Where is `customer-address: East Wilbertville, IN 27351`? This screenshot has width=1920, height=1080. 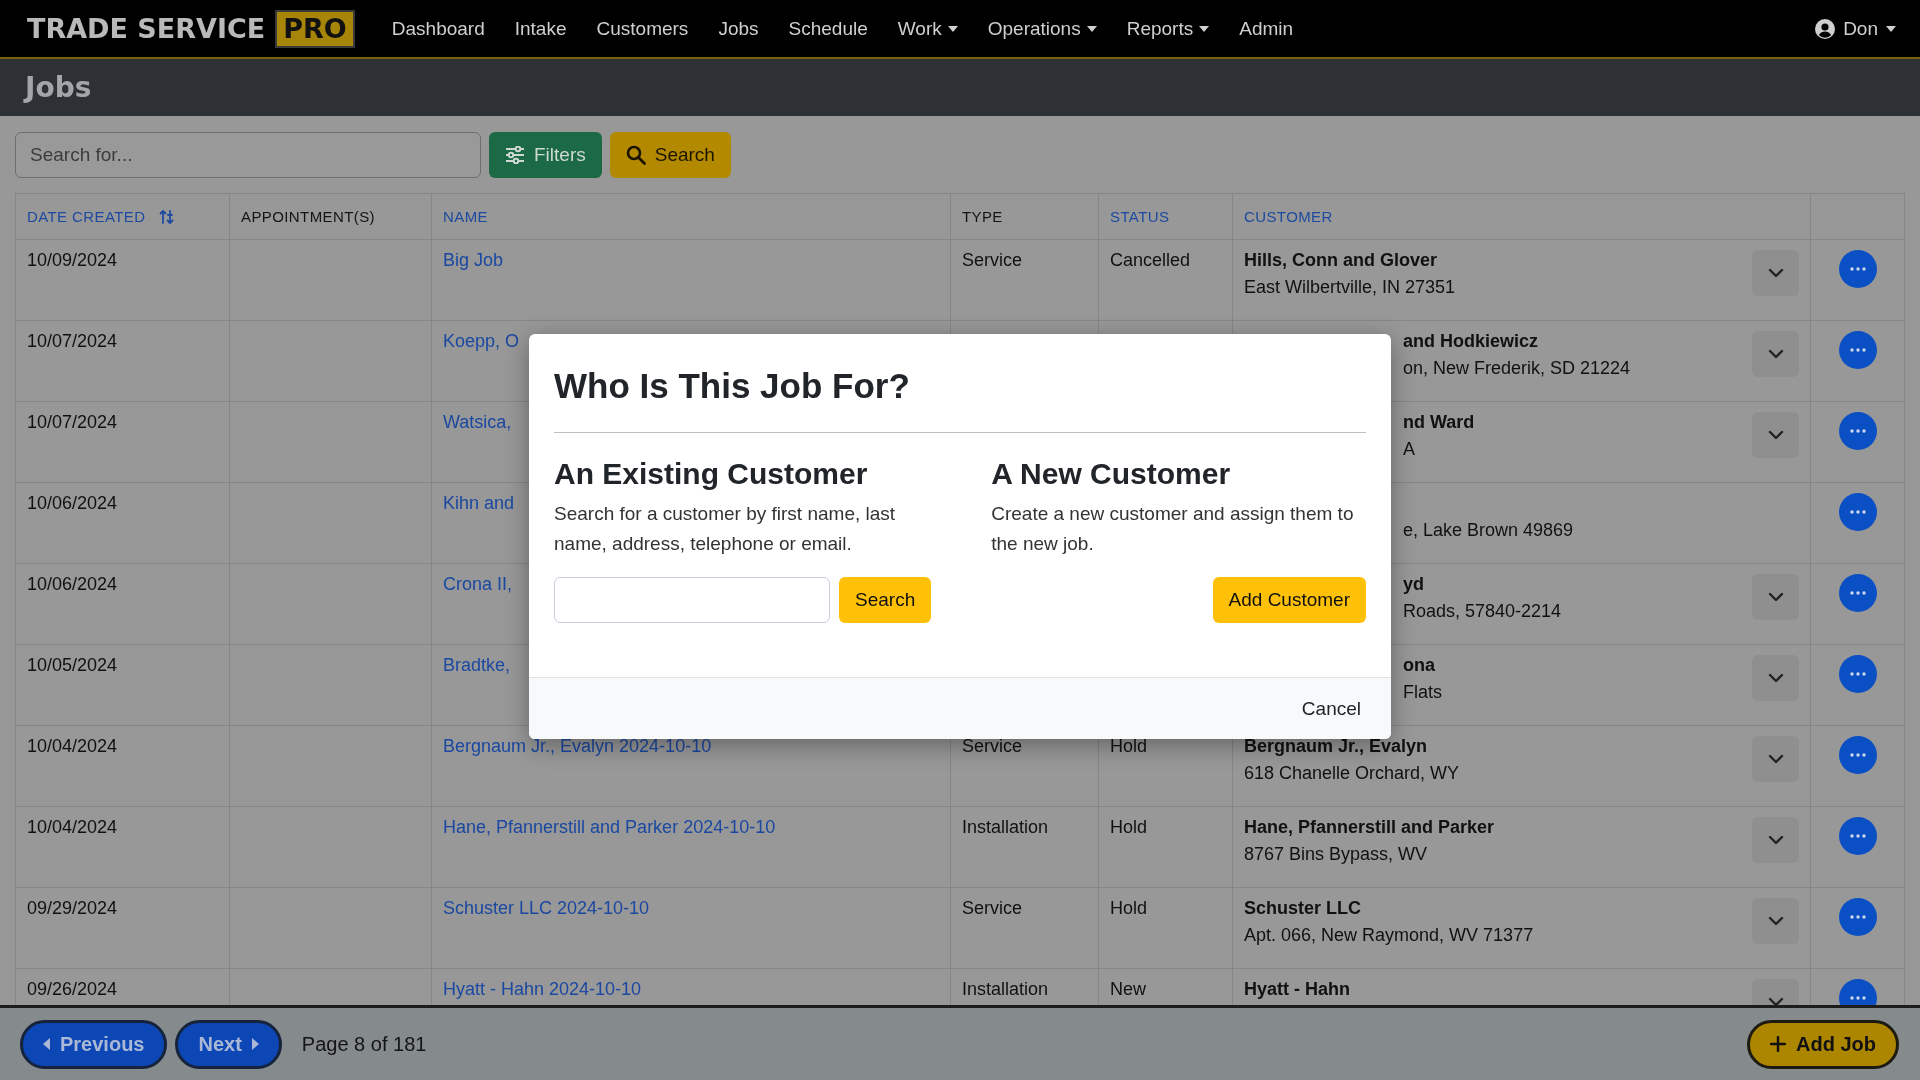
customer-address: East Wilbertville, IN 27351 is located at coordinates (1350, 287).